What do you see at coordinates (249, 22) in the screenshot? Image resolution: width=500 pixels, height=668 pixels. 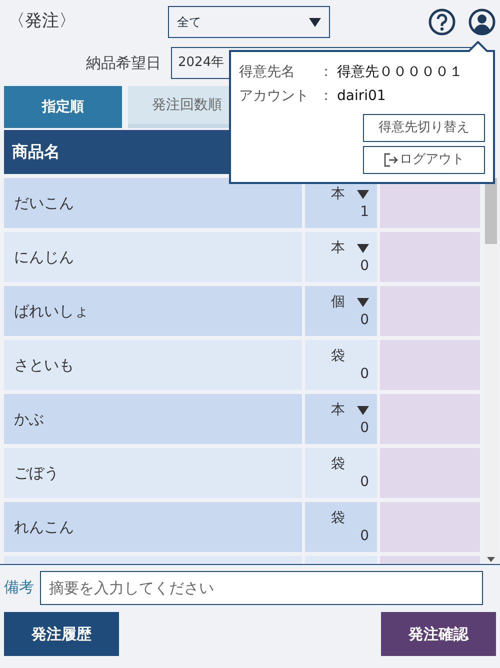 I see `filter-select: 全て` at bounding box center [249, 22].